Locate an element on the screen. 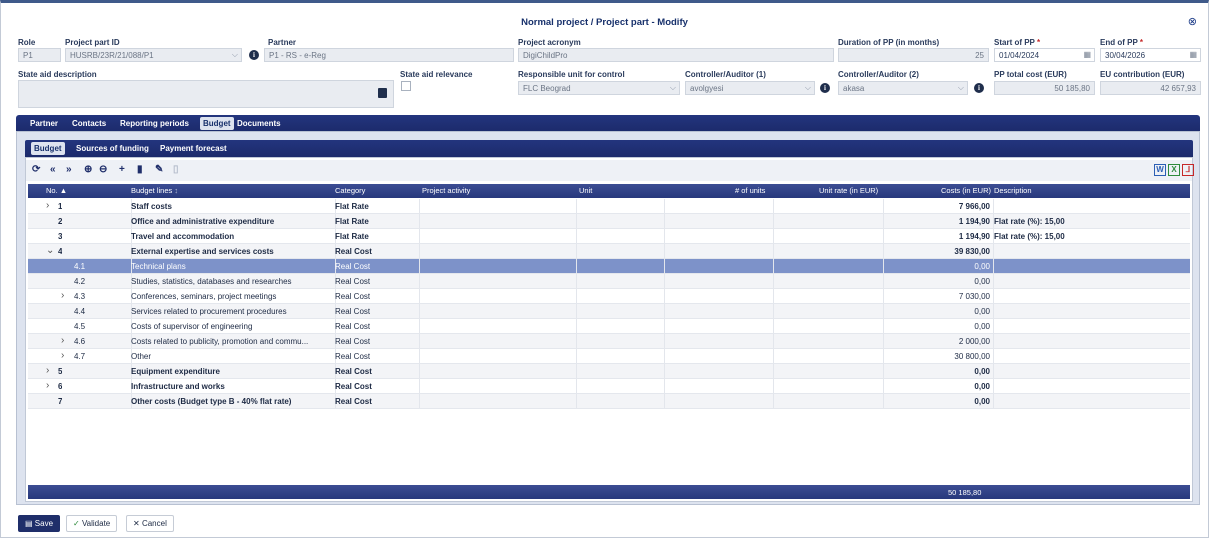 The width and height of the screenshot is (1209, 538). end-date-input: 30/04/2026 ▦ is located at coordinates (1150, 55).